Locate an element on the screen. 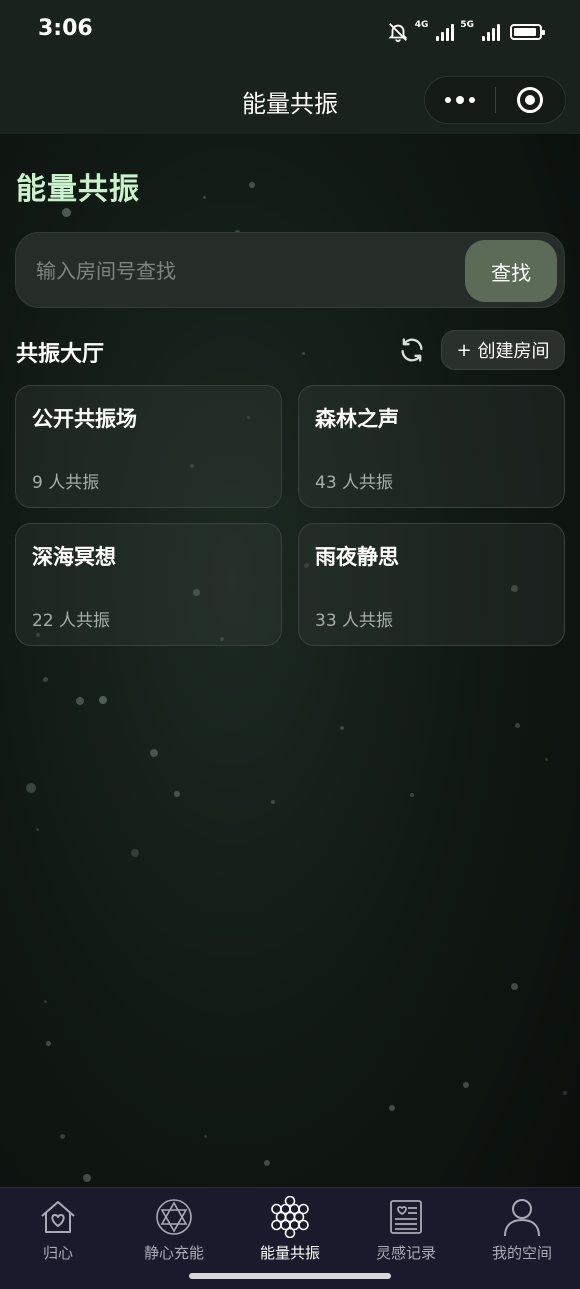  room-count: 43 人共振 is located at coordinates (354, 483).